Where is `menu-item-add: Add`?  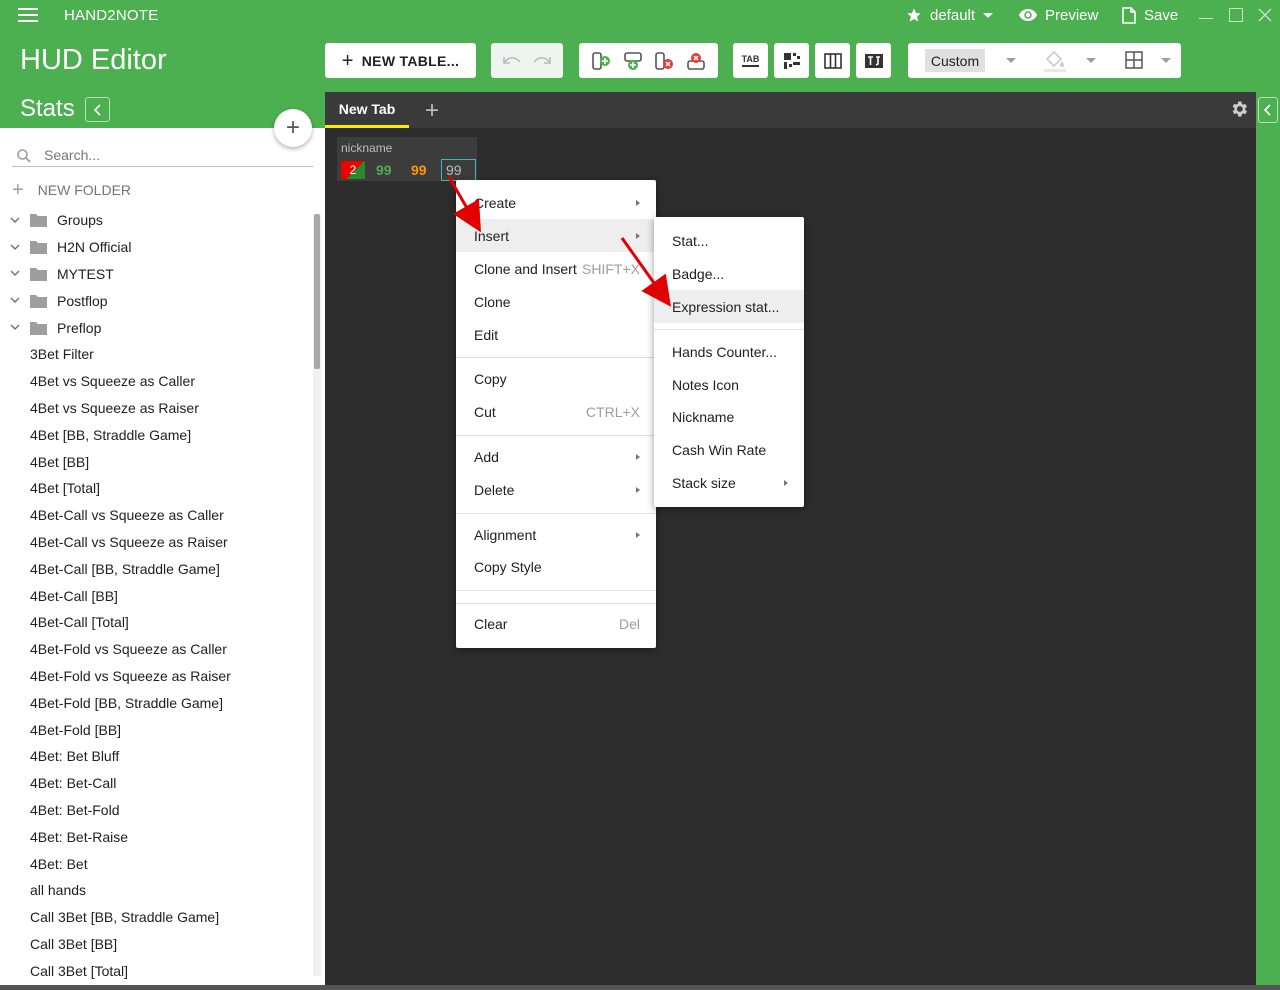
menu-item-add: Add is located at coordinates (556, 456).